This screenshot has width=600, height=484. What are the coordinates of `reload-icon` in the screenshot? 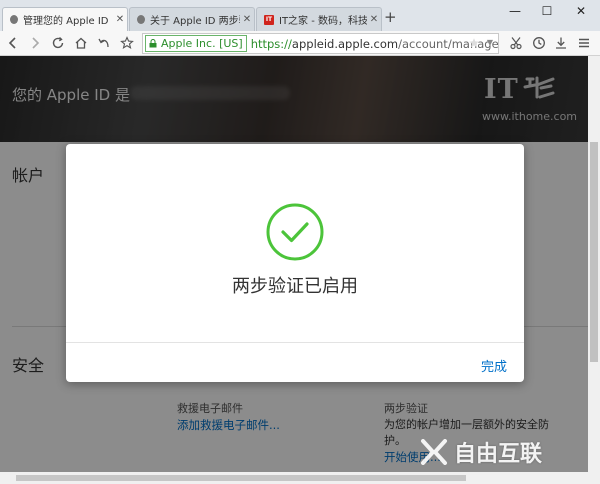 It's located at (58, 43).